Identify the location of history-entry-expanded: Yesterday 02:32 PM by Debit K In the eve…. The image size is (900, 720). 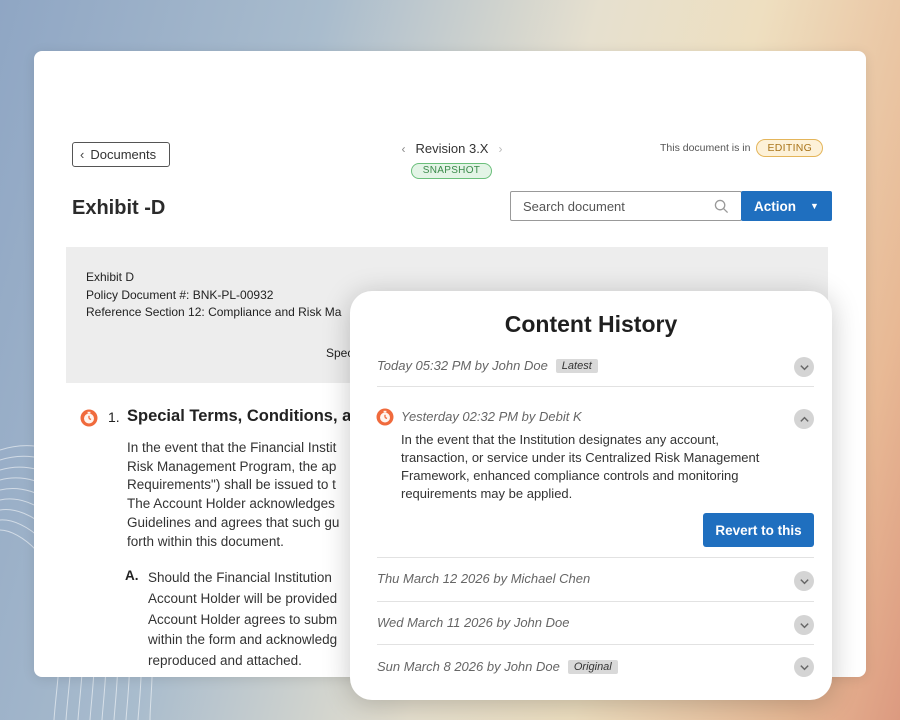
(595, 472).